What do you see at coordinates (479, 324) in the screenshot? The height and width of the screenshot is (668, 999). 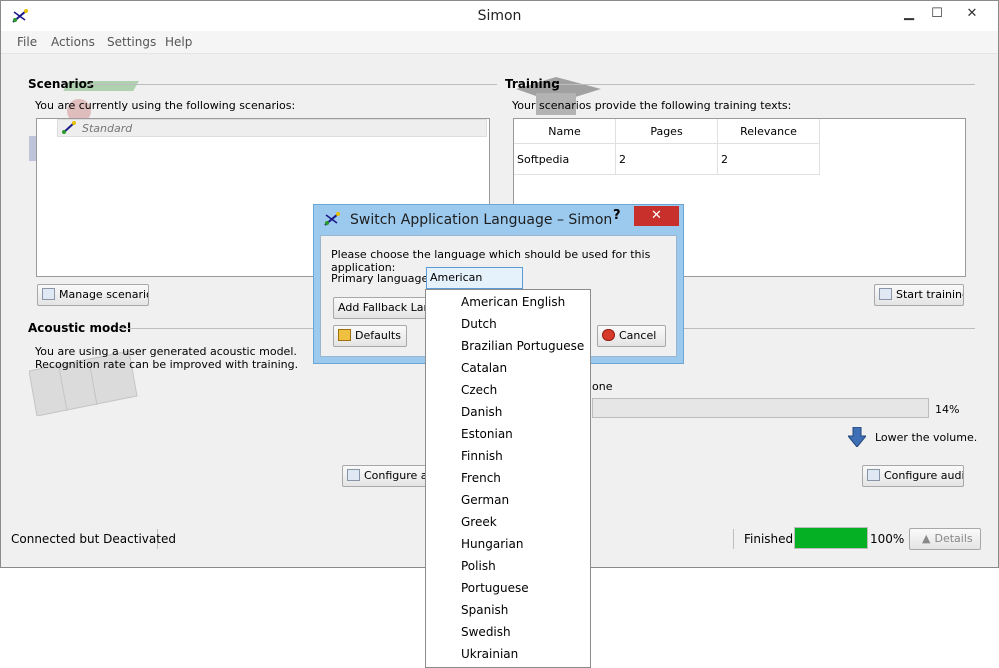 I see `language-option: Dutch` at bounding box center [479, 324].